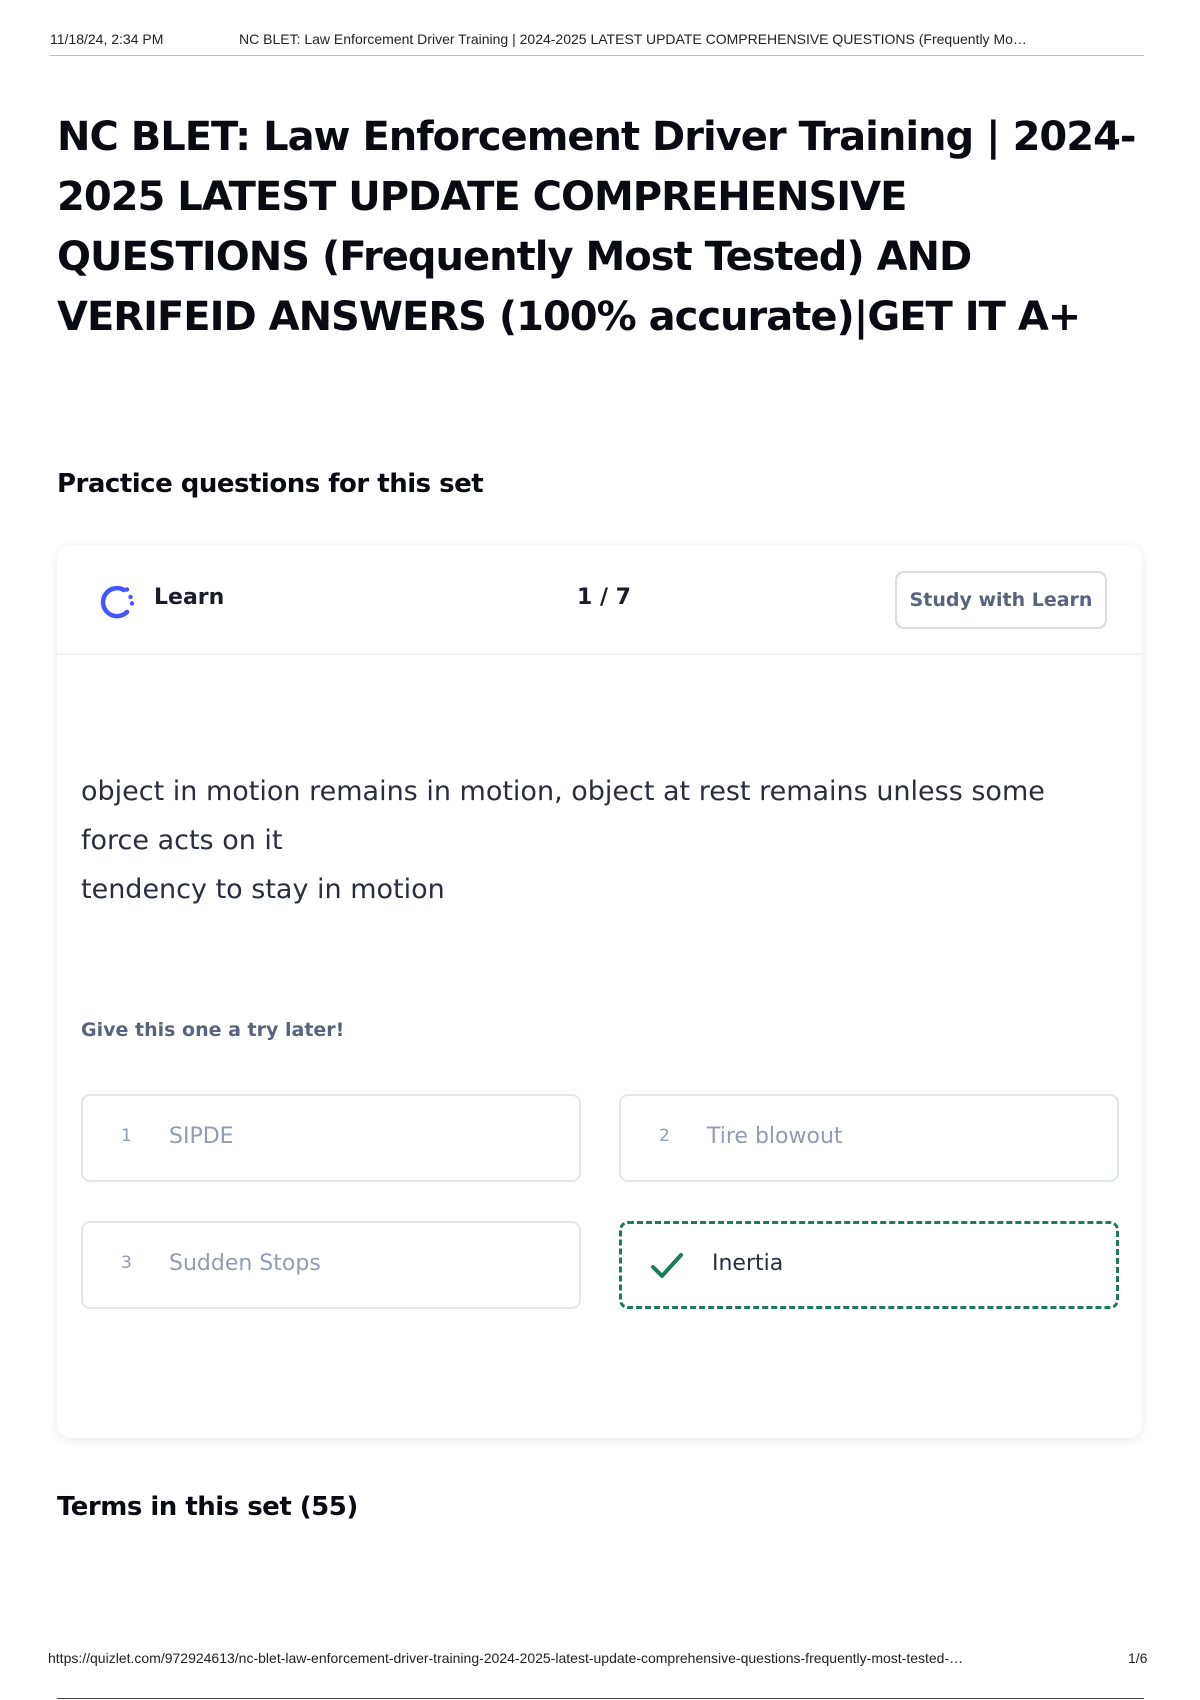 Image resolution: width=1200 pixels, height=1700 pixels. Describe the element at coordinates (1001, 600) in the screenshot. I see `study-with-learn-button: Study with Learn` at that location.